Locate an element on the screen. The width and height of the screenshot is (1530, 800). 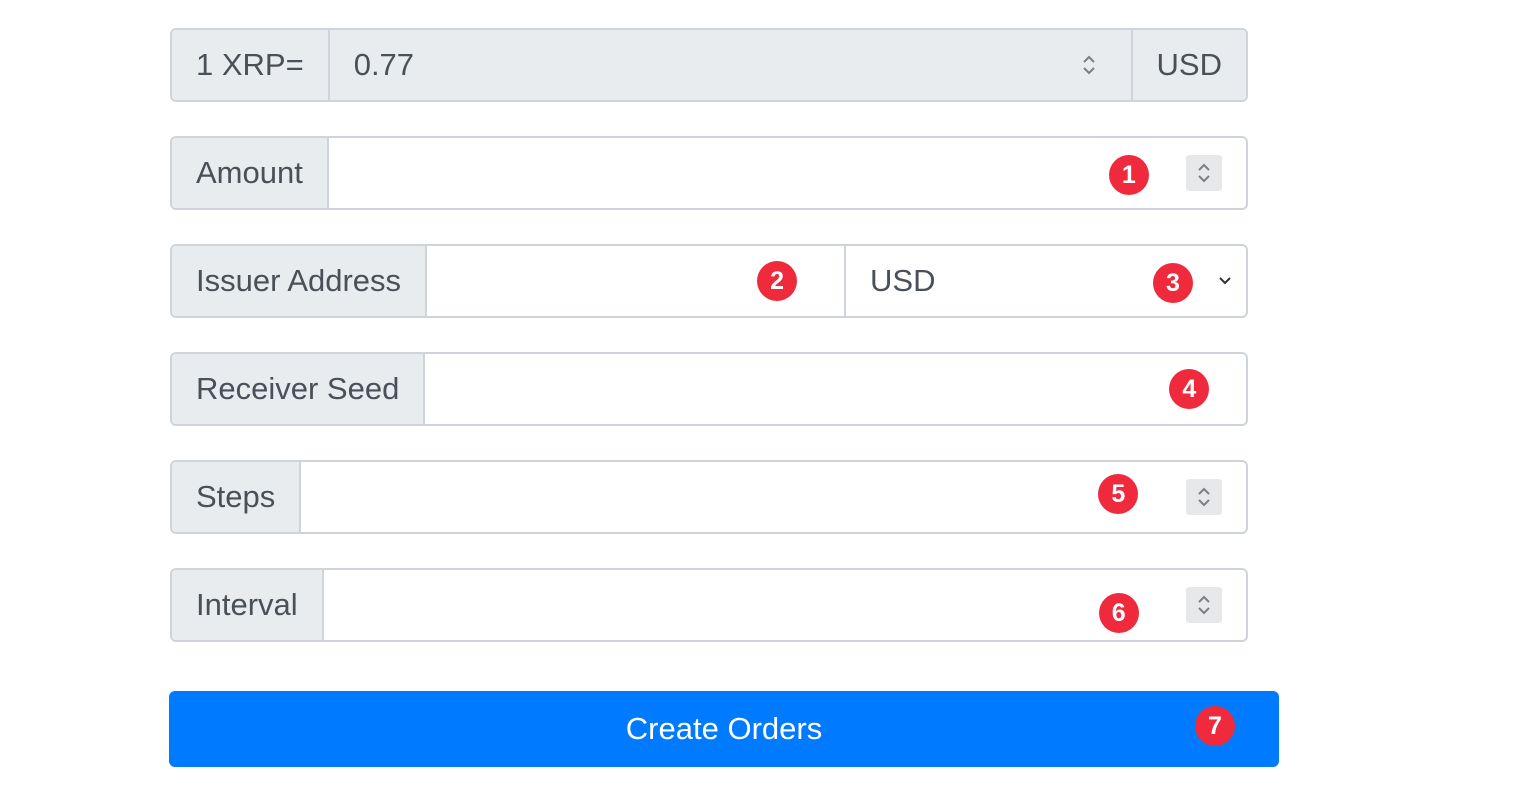
marker-badge-7: 7 is located at coordinates (1215, 726).